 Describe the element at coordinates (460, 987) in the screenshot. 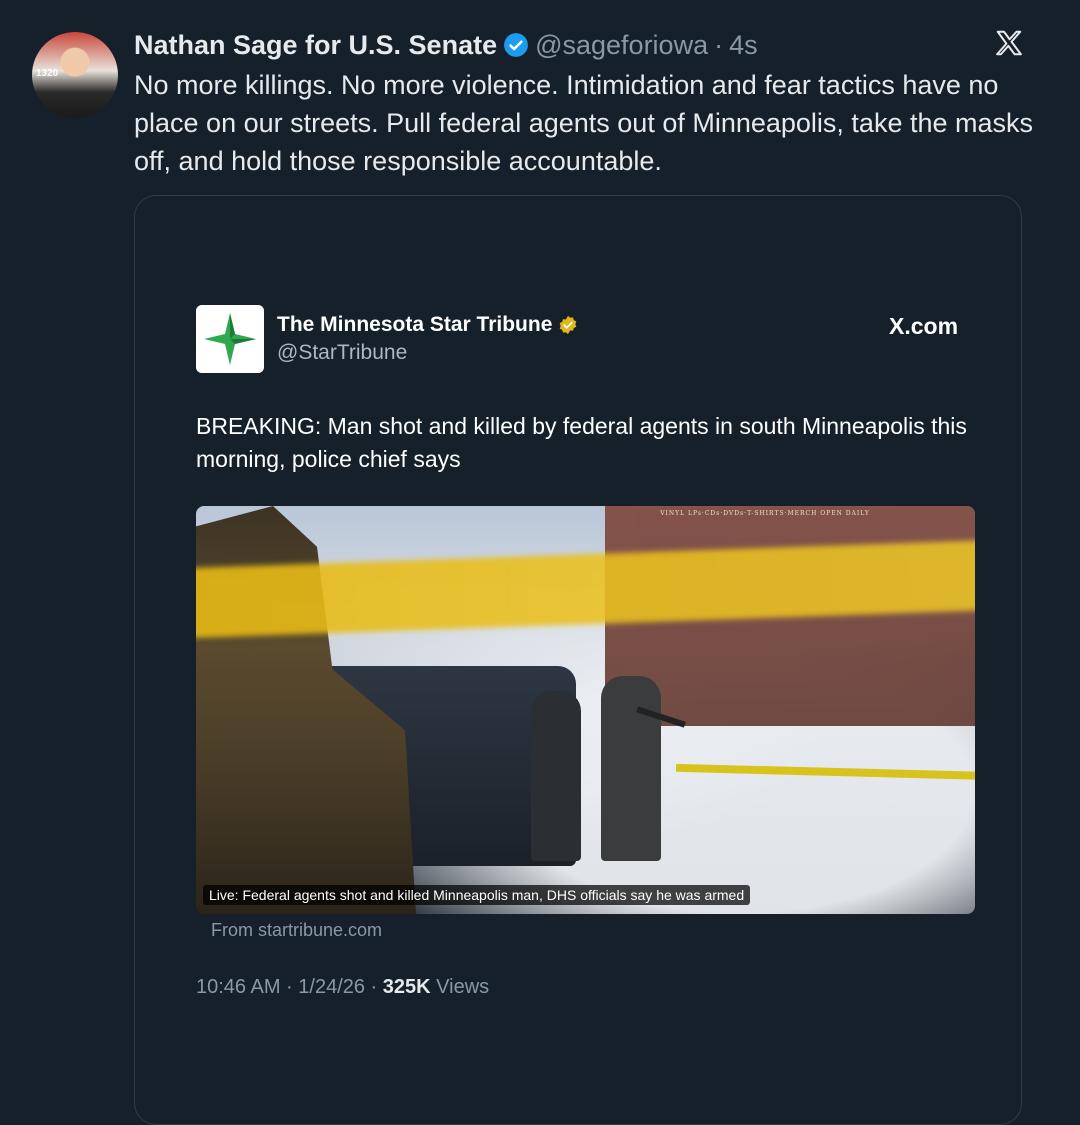

I see `views-label: Views` at that location.